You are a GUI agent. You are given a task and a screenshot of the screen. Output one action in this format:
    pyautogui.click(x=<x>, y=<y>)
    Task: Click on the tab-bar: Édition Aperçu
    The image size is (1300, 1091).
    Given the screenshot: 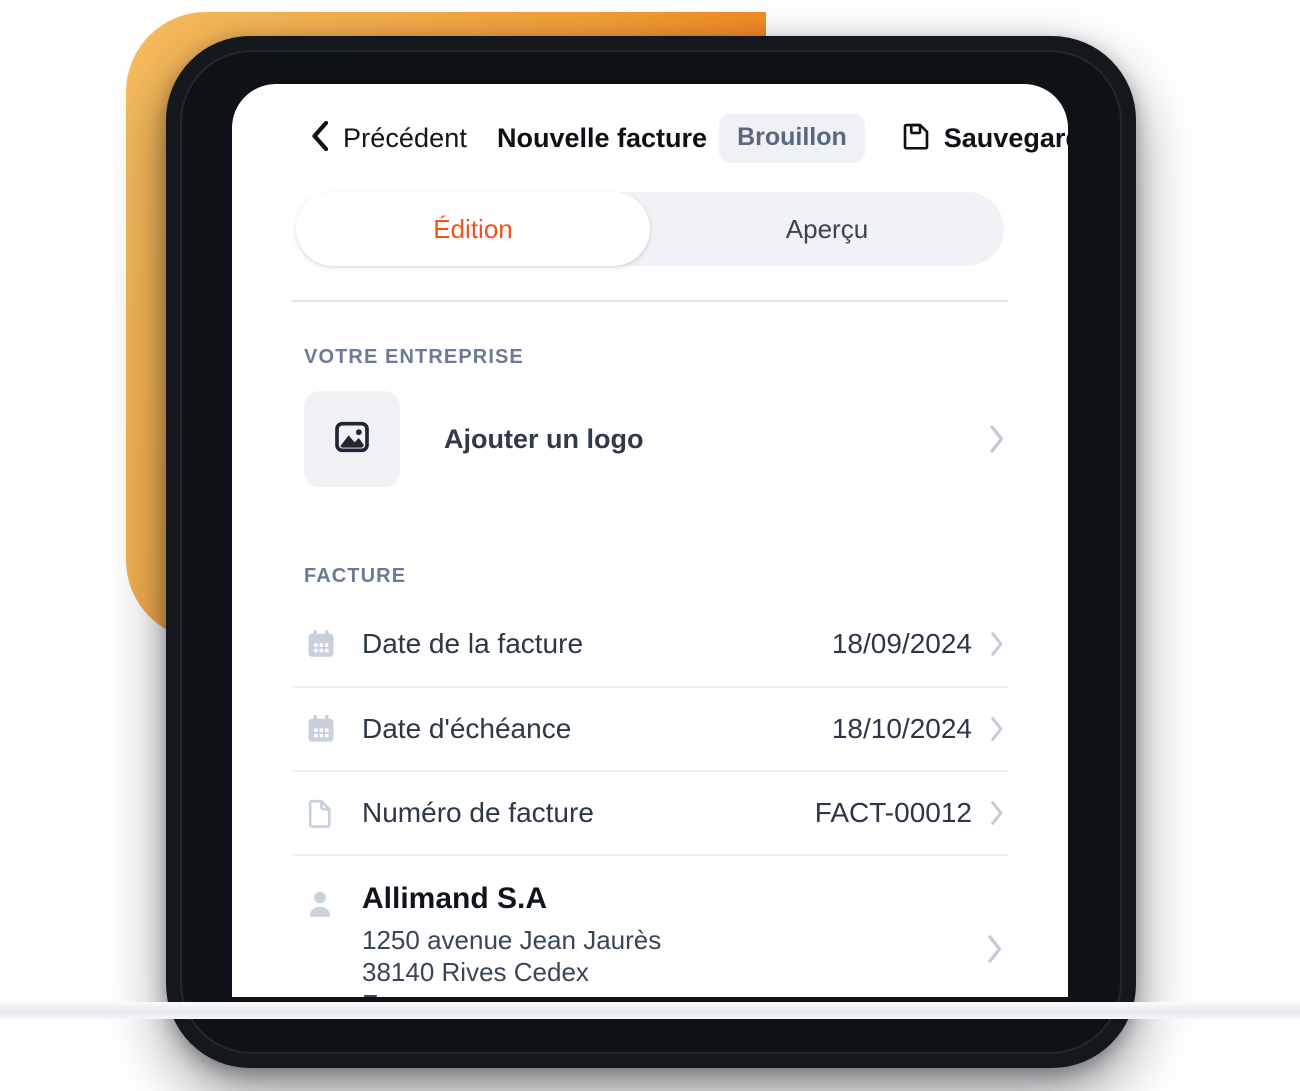 What is the action you would take?
    pyautogui.click(x=650, y=229)
    